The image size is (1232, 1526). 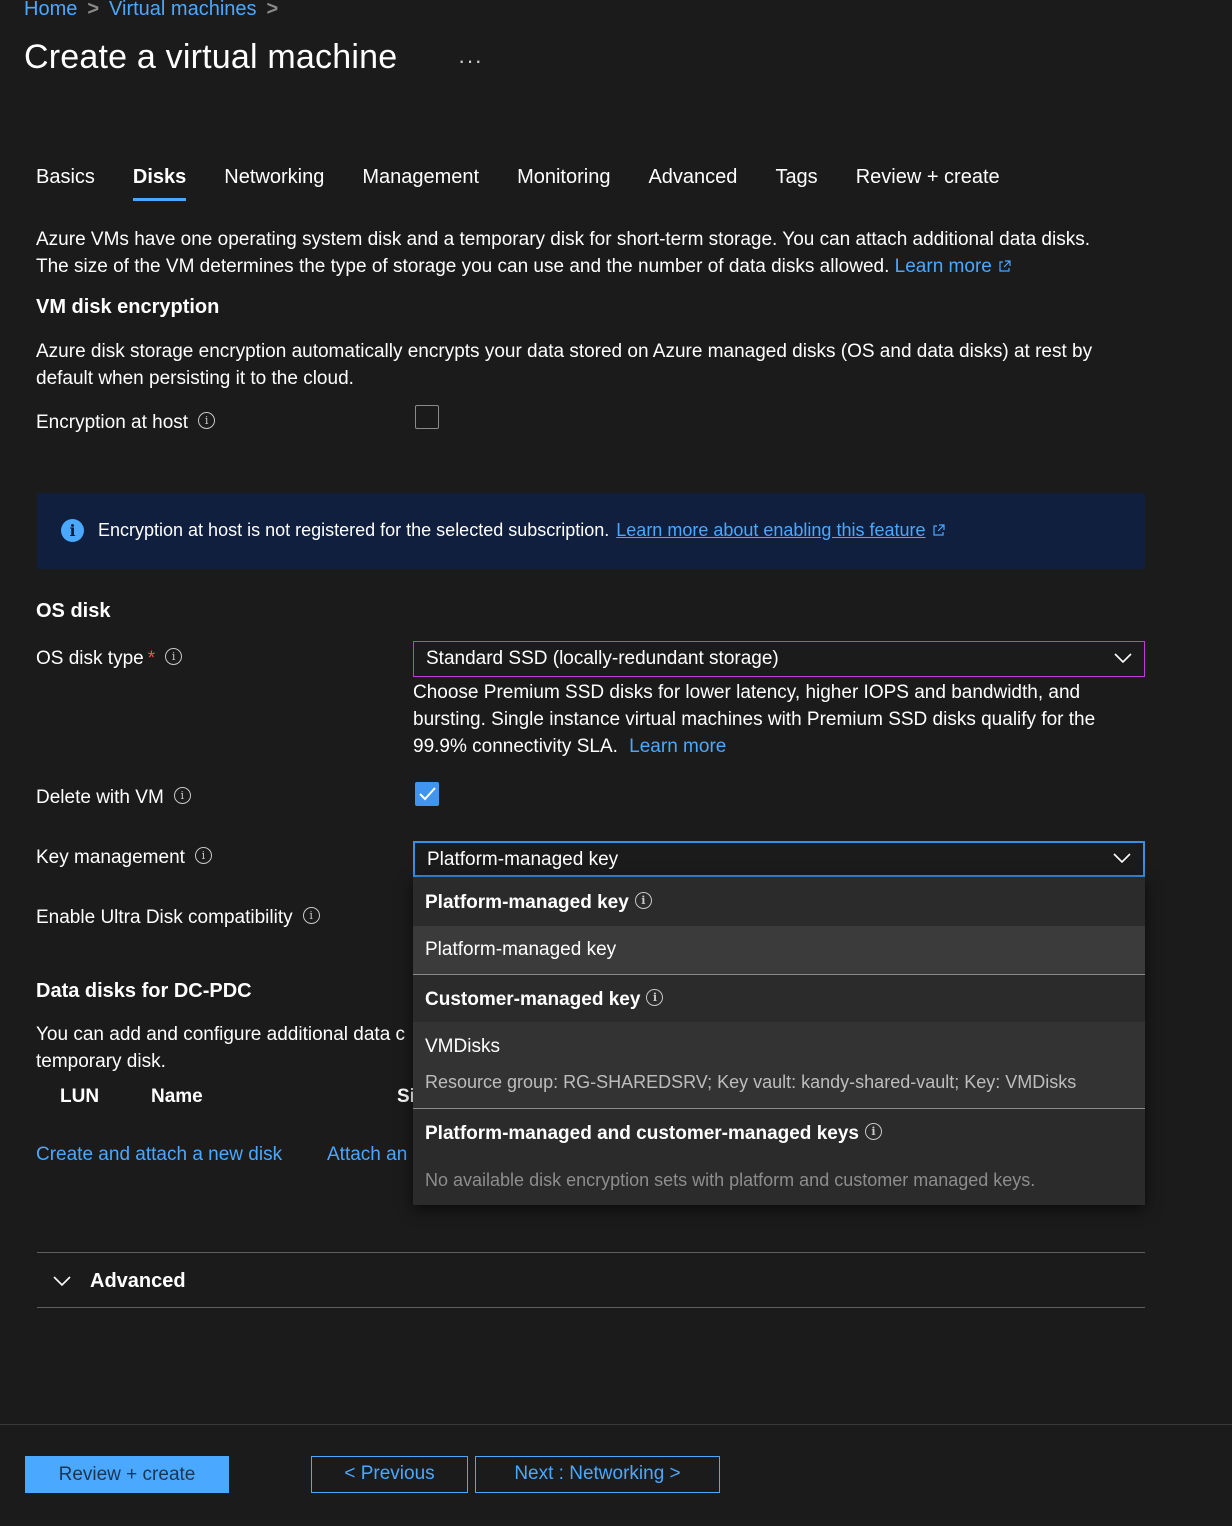 What do you see at coordinates (470, 61) in the screenshot?
I see `more-options-icon: ···` at bounding box center [470, 61].